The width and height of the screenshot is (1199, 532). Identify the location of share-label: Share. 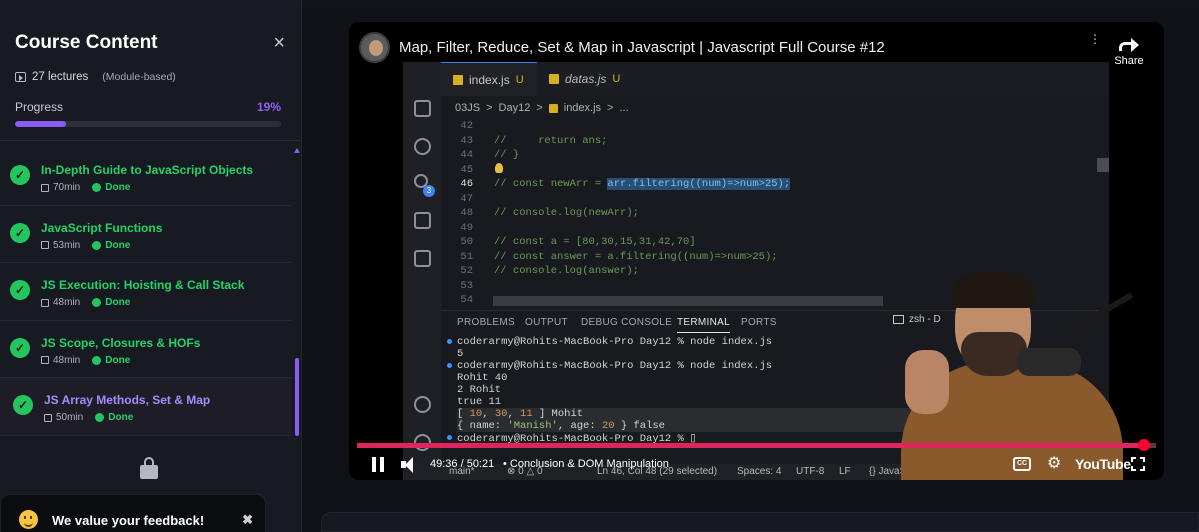
(1129, 61).